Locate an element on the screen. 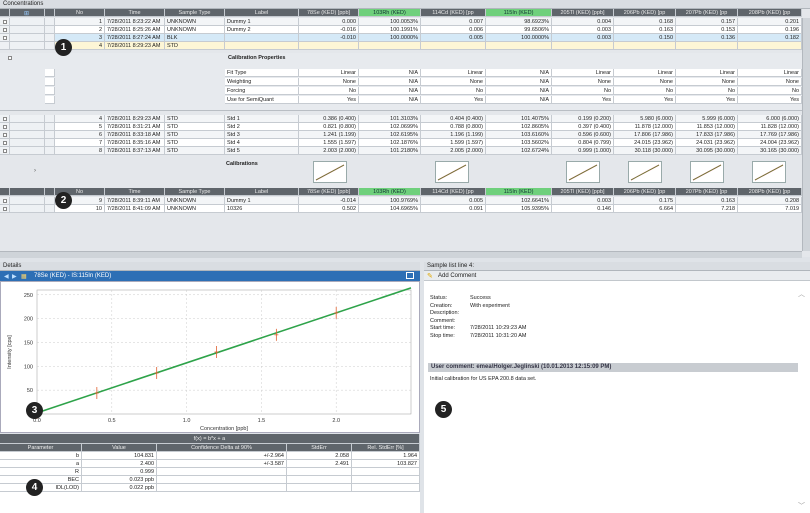 The height and width of the screenshot is (513, 810). grid-cell: 98.6923% is located at coordinates (519, 22).